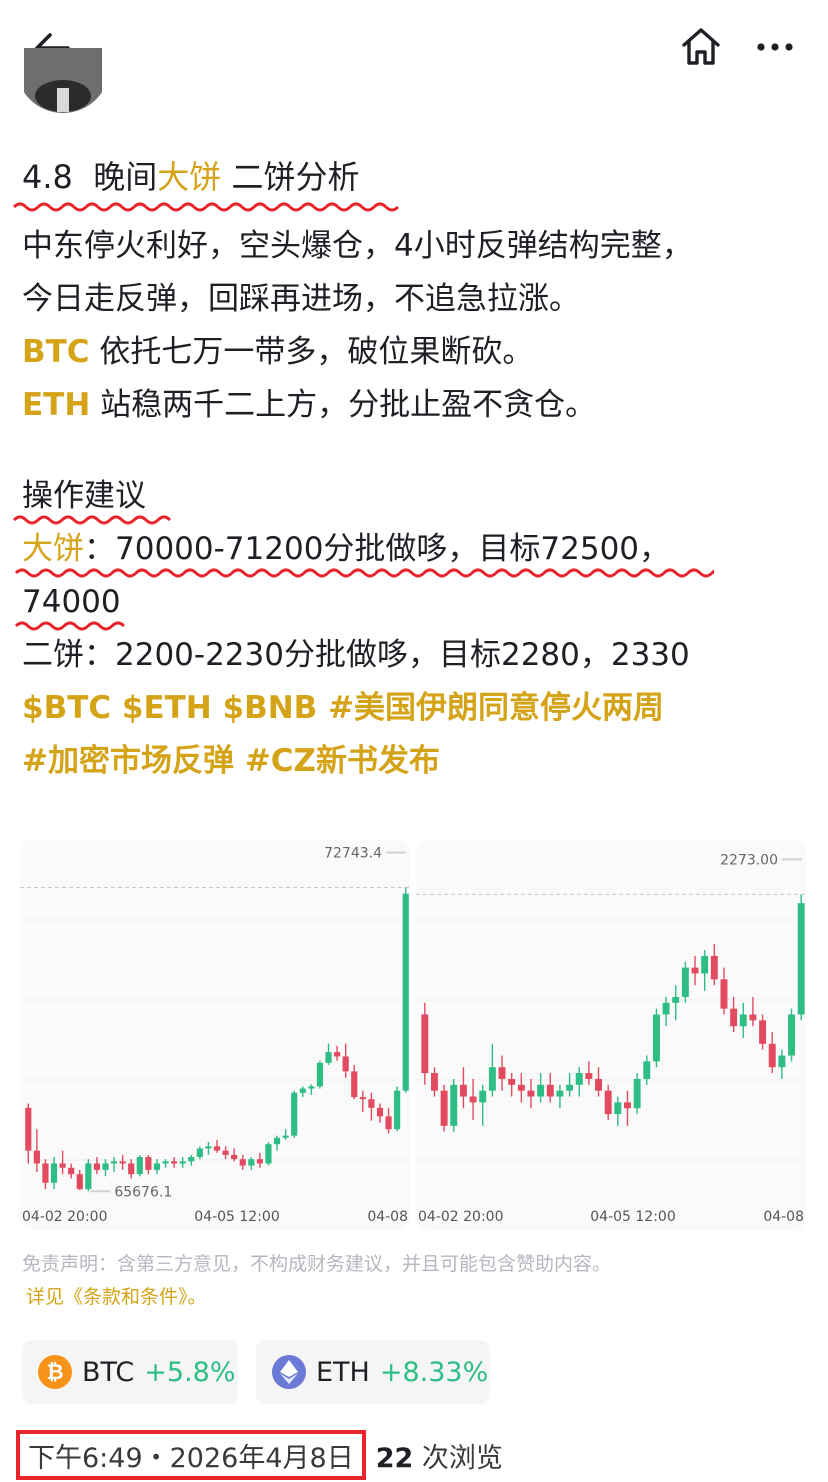  I want to click on op1-wrap-2: 74000, so click(70, 603).